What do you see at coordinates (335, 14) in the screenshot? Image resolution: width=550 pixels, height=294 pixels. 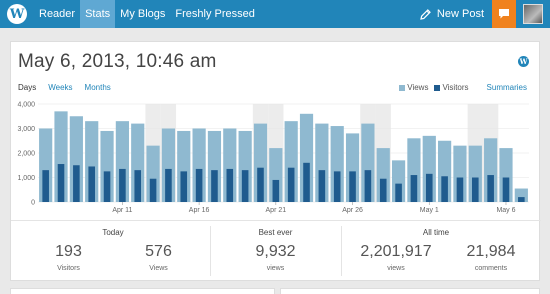 I see `admin-bar-spacer` at bounding box center [335, 14].